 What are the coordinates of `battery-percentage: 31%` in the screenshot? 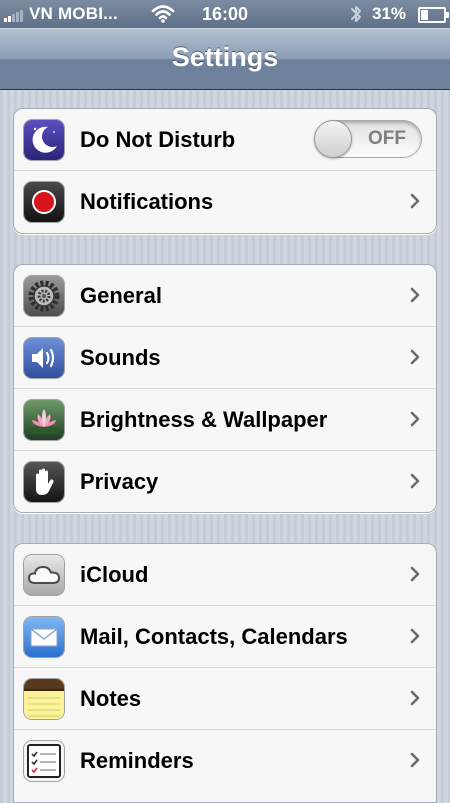 It's located at (389, 13).